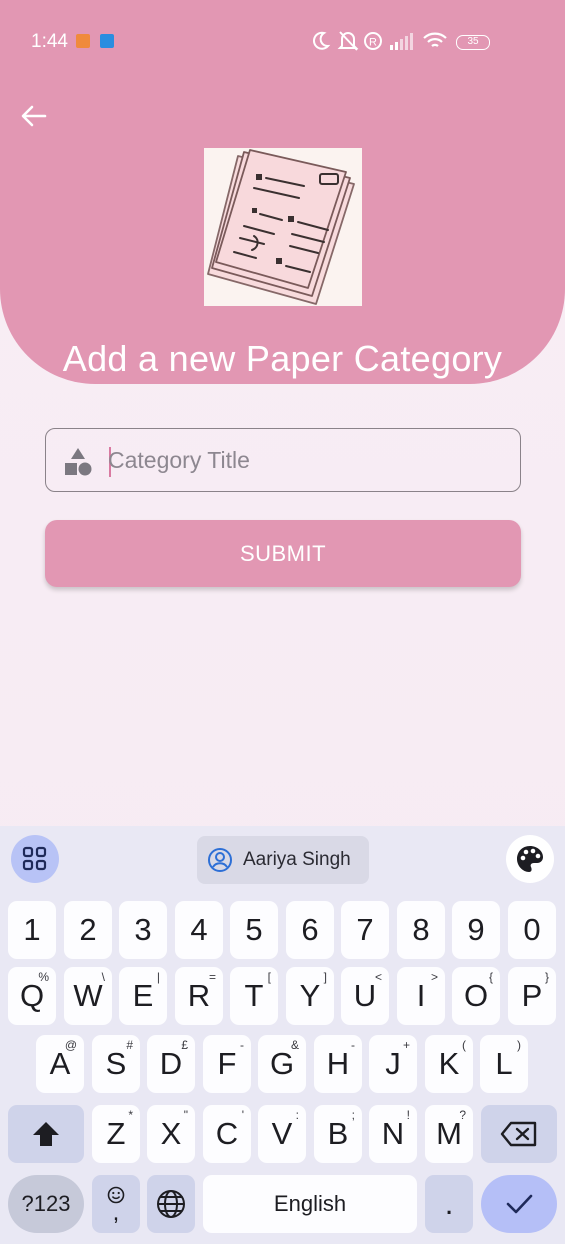 Image resolution: width=565 pixels, height=1244 pixels. I want to click on key-b: B;, so click(338, 1134).